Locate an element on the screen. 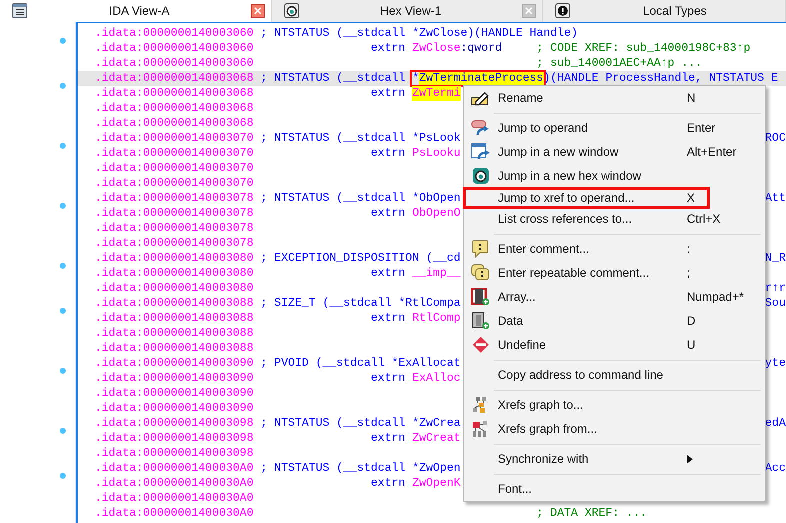 Image resolution: width=786 pixels, height=523 pixels. menu-item: Jump to operand Enter is located at coordinates (614, 128).